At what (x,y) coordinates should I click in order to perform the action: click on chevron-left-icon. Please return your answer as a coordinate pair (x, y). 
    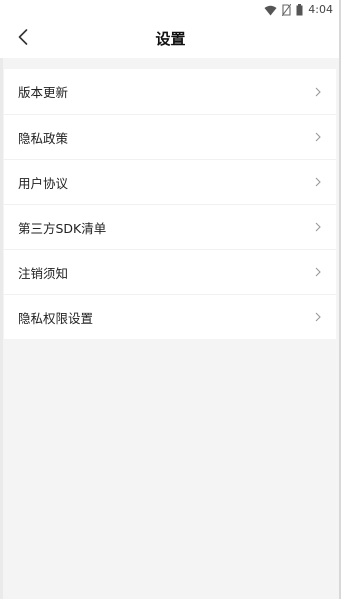
    Looking at the image, I should click on (23, 39).